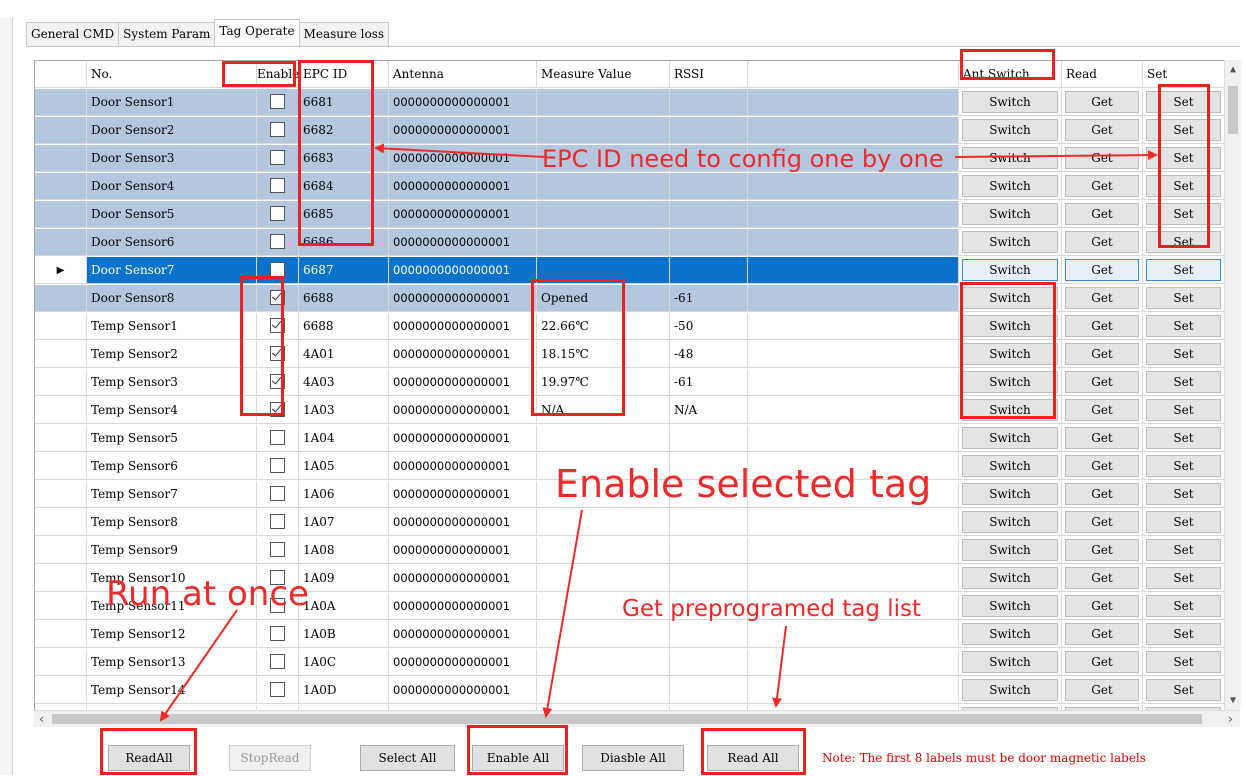 The width and height of the screenshot is (1246, 776). Describe the element at coordinates (633, 758) in the screenshot. I see `disable-all-button: Diasble All` at that location.